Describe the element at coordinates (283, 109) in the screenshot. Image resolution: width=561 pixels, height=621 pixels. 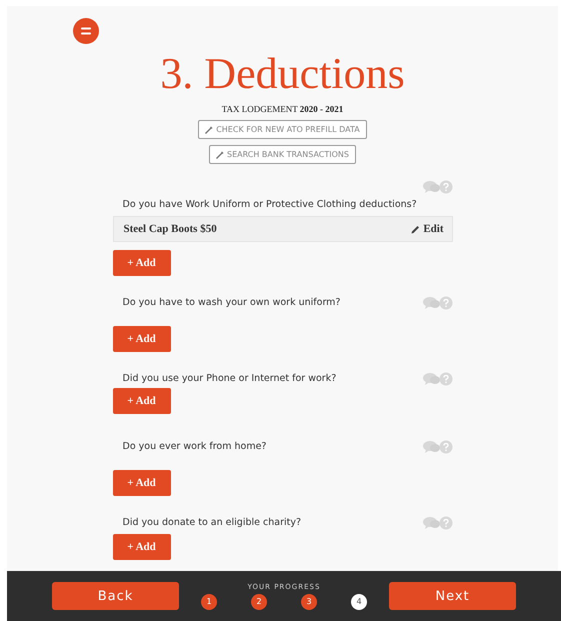
I see `tax-year-label: TAX LODGEMENT 2020 - 2021` at that location.